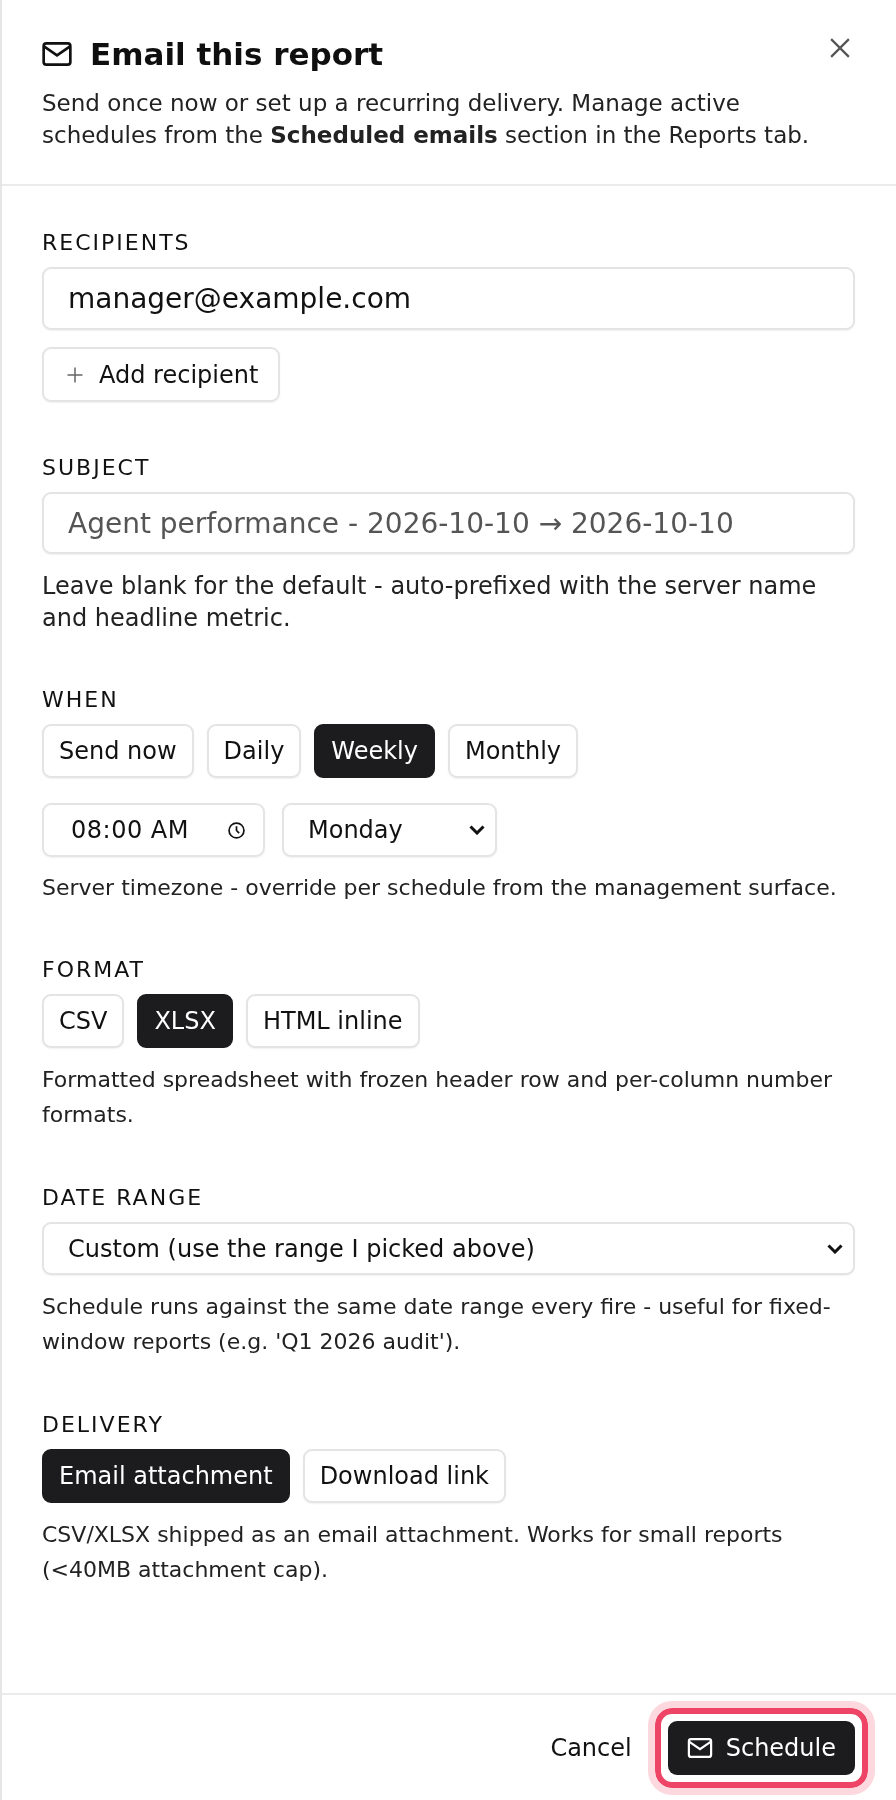 The height and width of the screenshot is (1800, 896). Describe the element at coordinates (437, 1097) in the screenshot. I see `helper-text: Formatted spreadsheet with frozen header row and per-column number formats.` at that location.